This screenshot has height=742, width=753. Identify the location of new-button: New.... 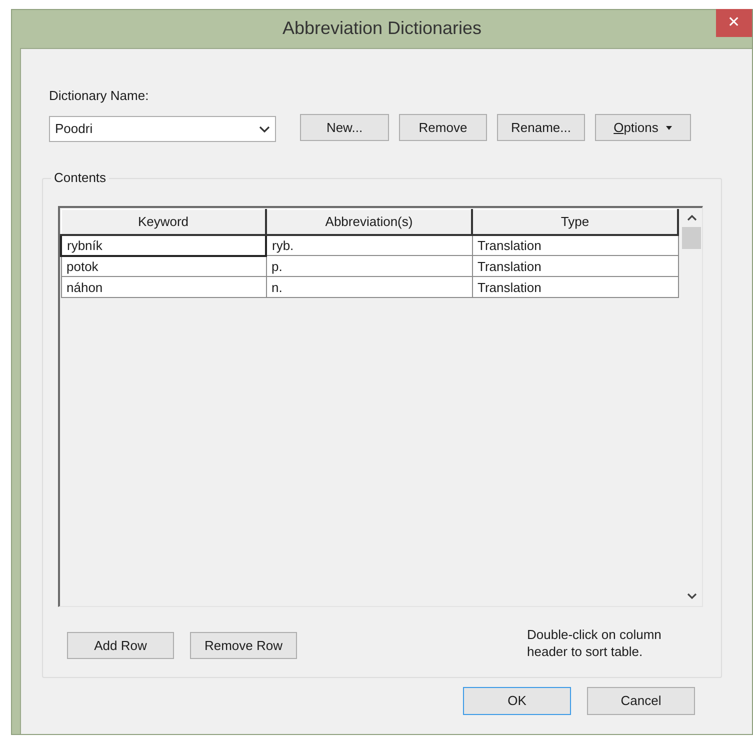
(344, 127).